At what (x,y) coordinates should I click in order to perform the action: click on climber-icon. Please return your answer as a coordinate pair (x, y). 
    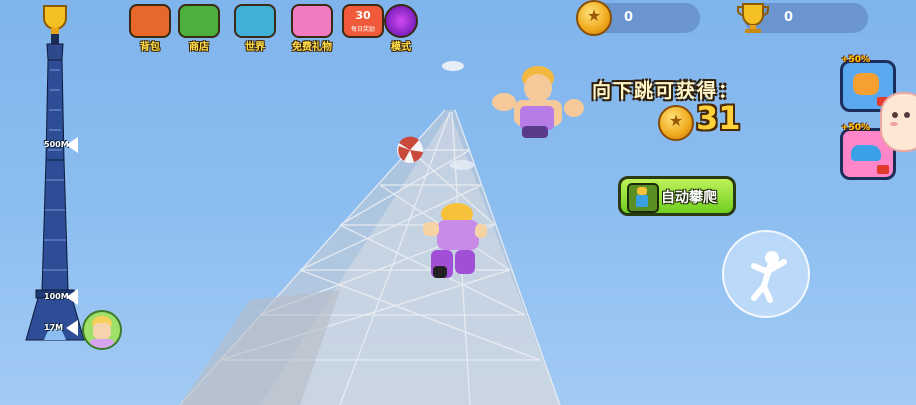
    Looking at the image, I should click on (643, 198).